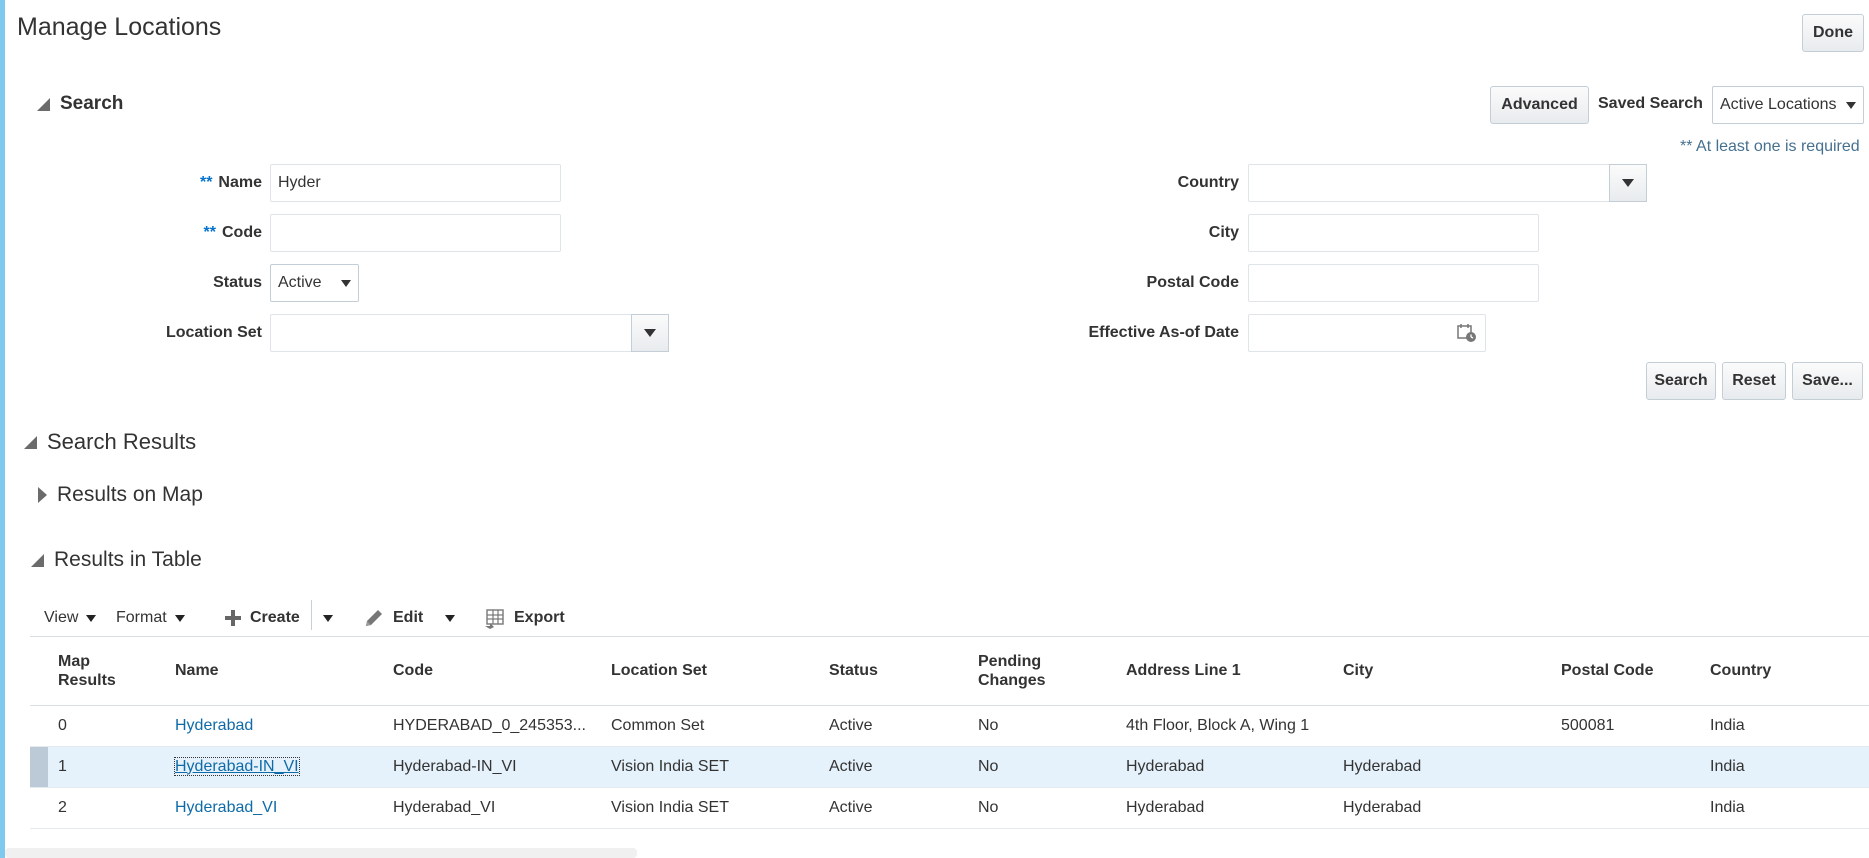 The height and width of the screenshot is (858, 1869). I want to click on pencil-icon, so click(374, 618).